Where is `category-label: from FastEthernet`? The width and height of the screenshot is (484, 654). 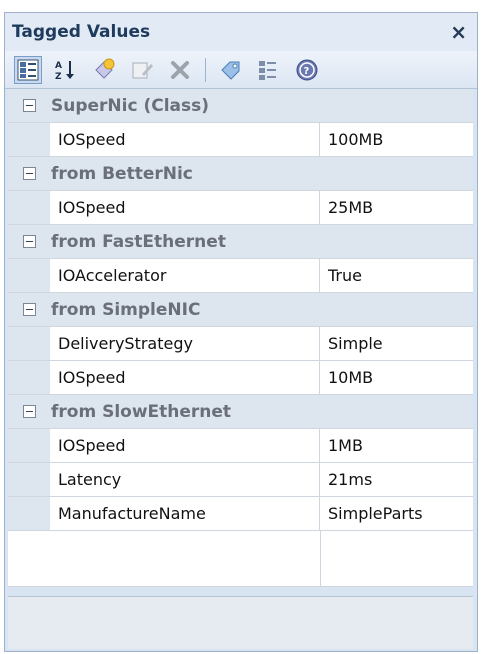
category-label: from FastEthernet is located at coordinates (261, 241).